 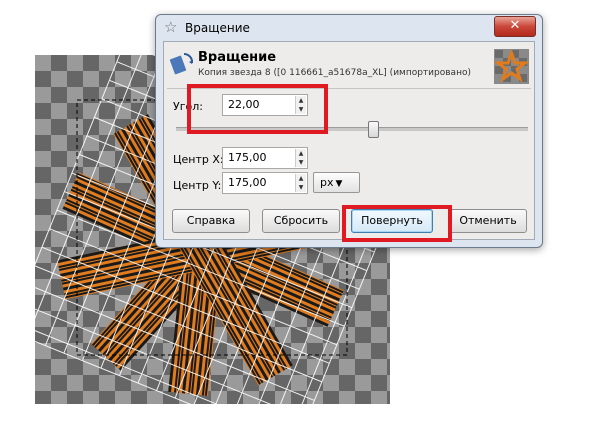 What do you see at coordinates (237, 57) in the screenshot?
I see `dialog-header-title: Вращение` at bounding box center [237, 57].